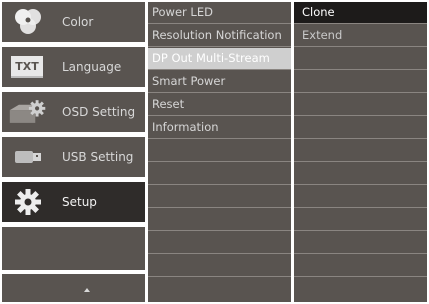  I want to click on menu-item-usb-setting: USB Setting, so click(73, 157).